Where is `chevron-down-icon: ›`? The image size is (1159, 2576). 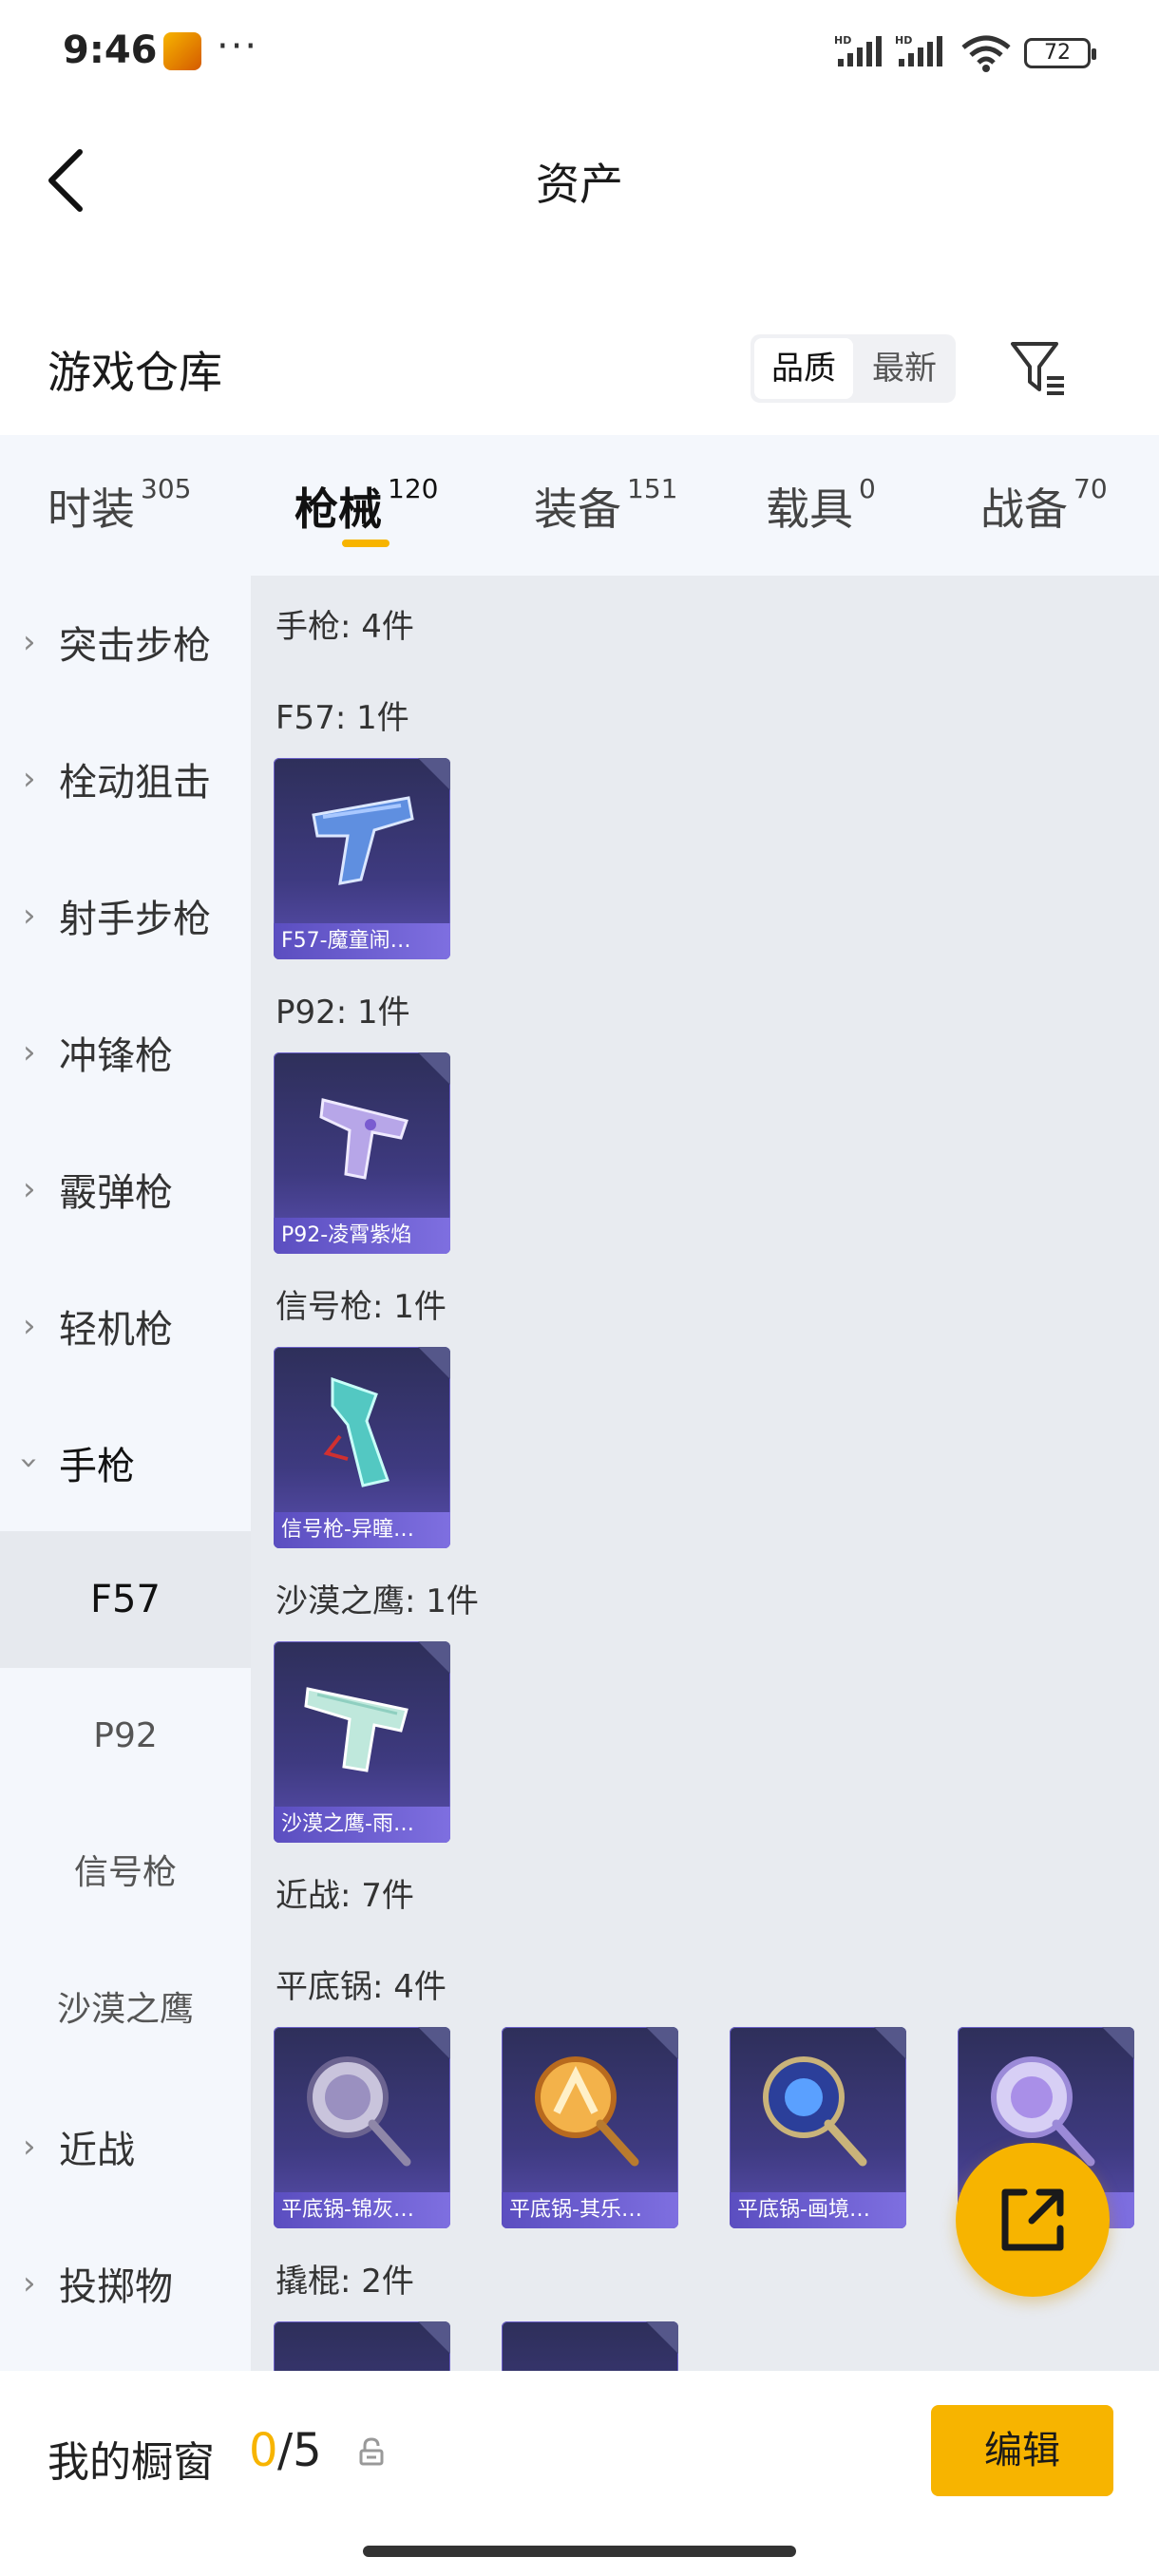 chevron-down-icon: › is located at coordinates (29, 1462).